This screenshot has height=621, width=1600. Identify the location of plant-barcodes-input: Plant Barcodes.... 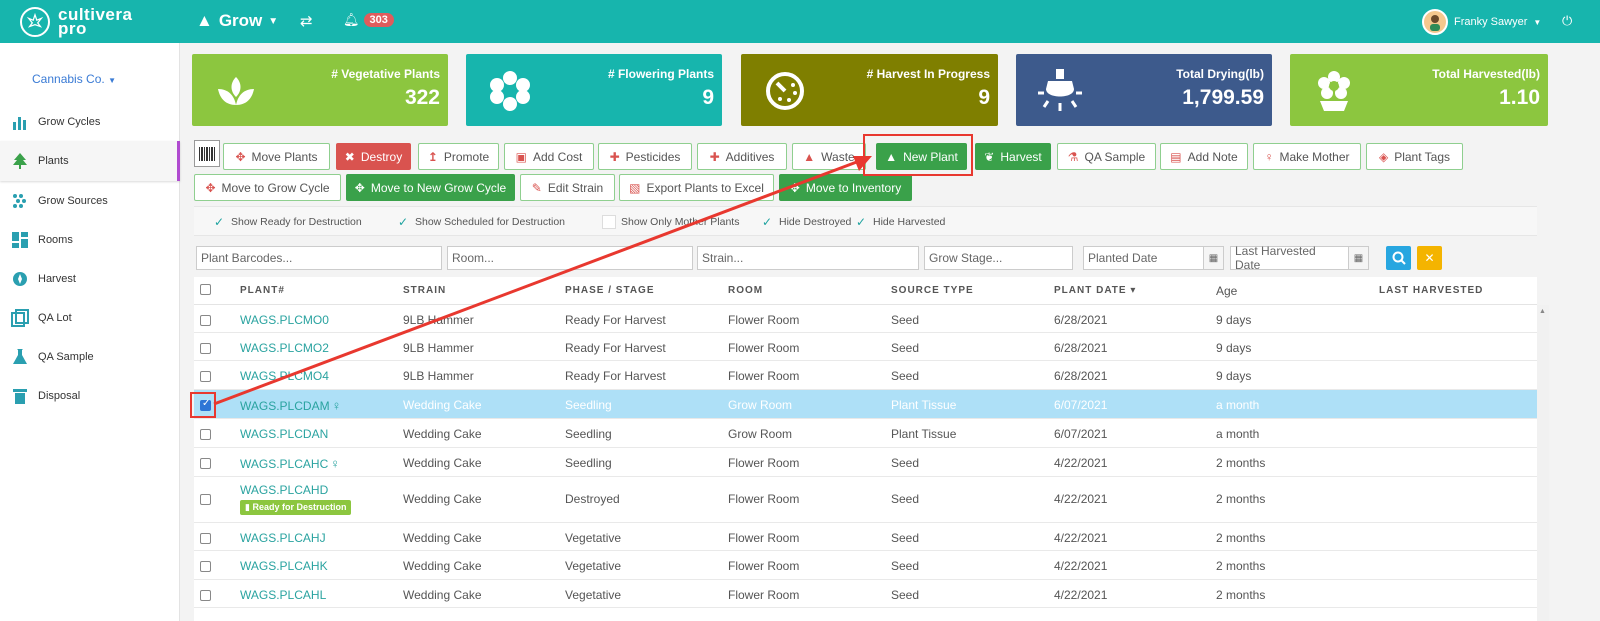
(319, 258).